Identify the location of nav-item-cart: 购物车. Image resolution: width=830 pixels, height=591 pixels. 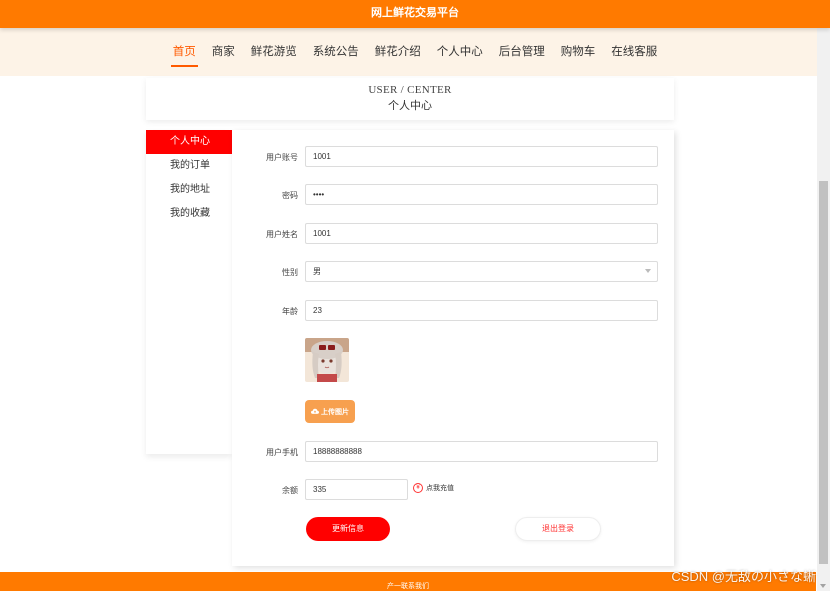
(578, 52).